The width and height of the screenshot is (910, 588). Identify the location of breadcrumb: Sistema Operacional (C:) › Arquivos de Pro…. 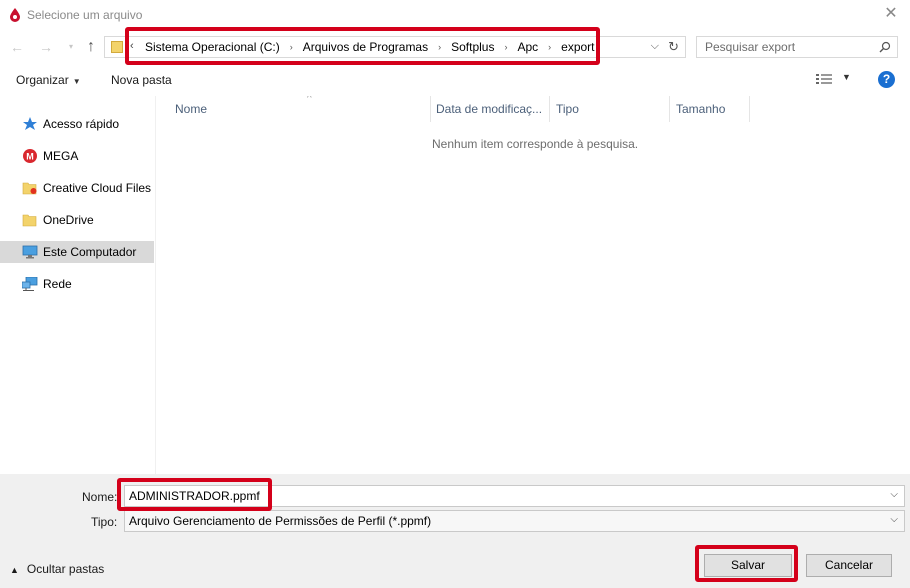
(370, 47).